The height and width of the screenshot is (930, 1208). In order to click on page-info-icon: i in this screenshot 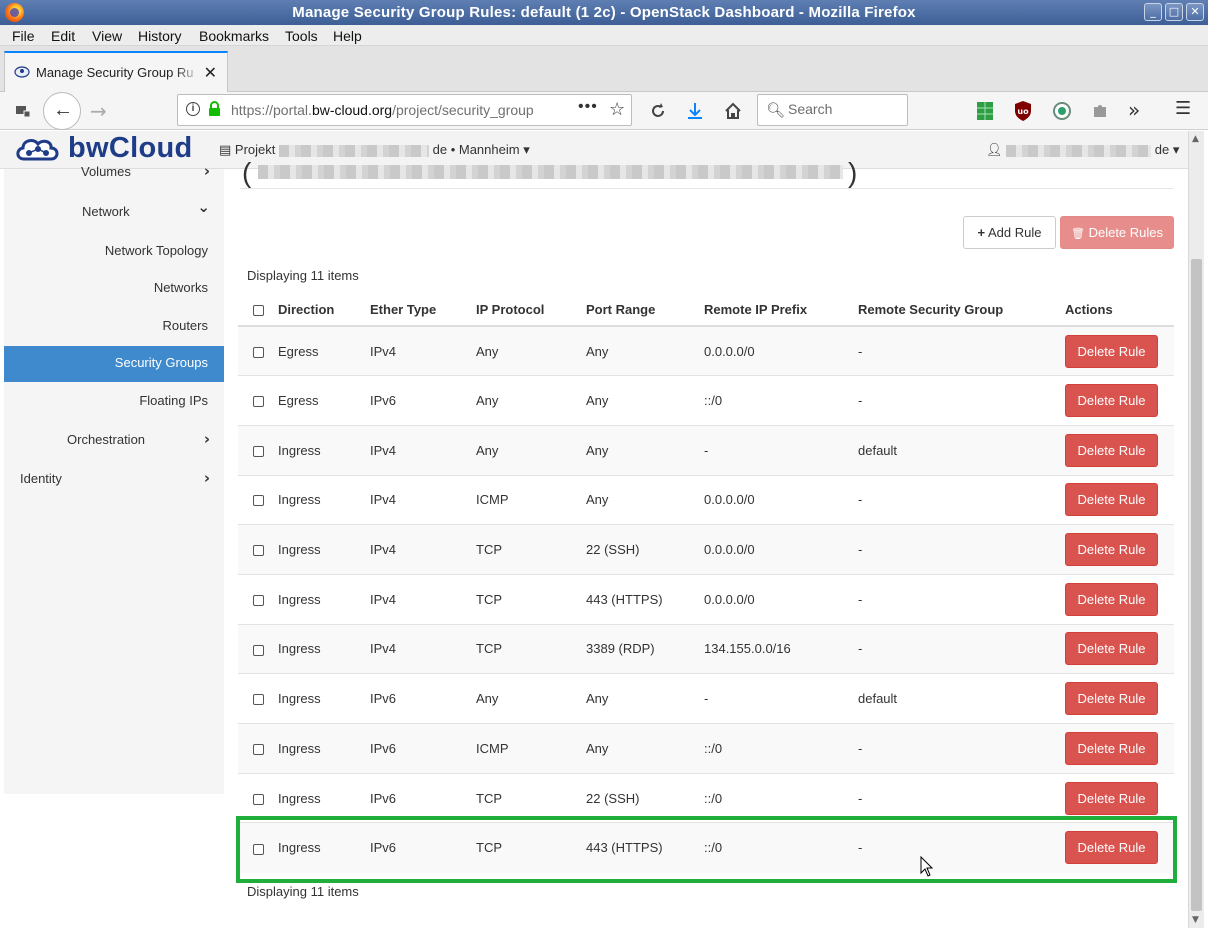, I will do `click(193, 109)`.